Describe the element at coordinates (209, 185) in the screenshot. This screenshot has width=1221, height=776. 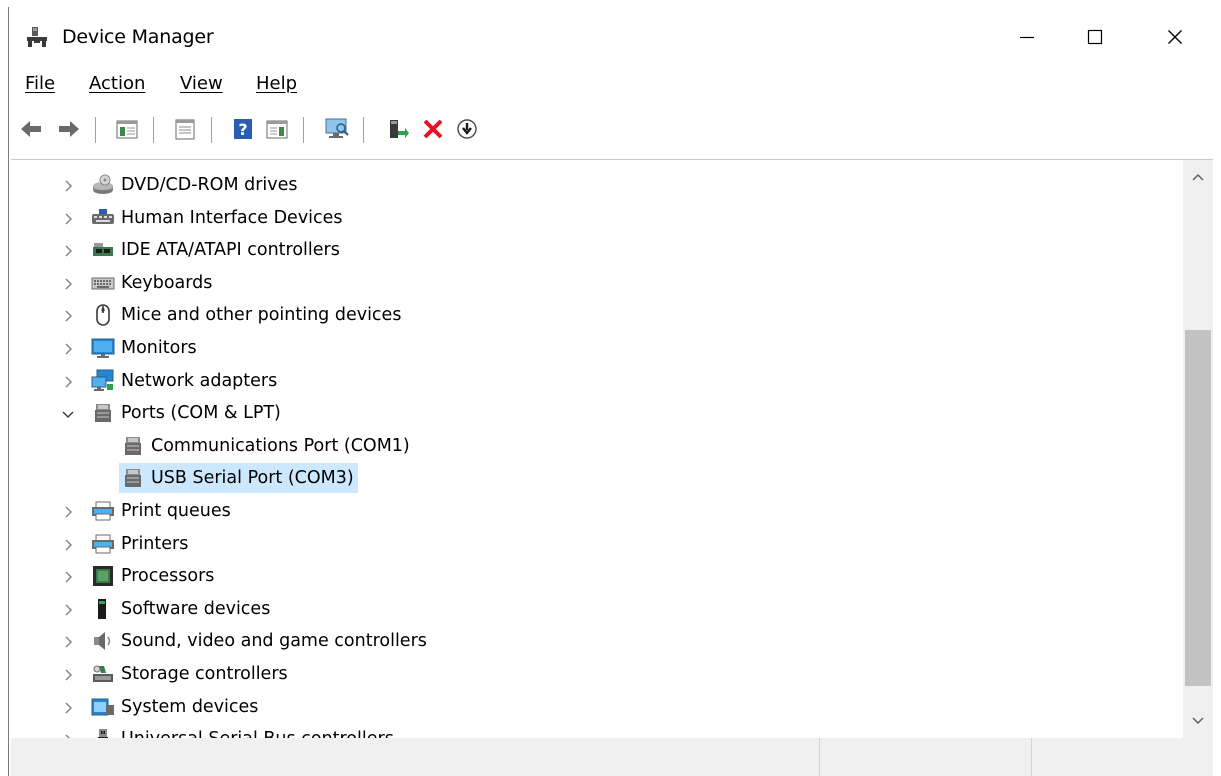
I see `tree-item-label: DVD/CD-ROM drives` at that location.